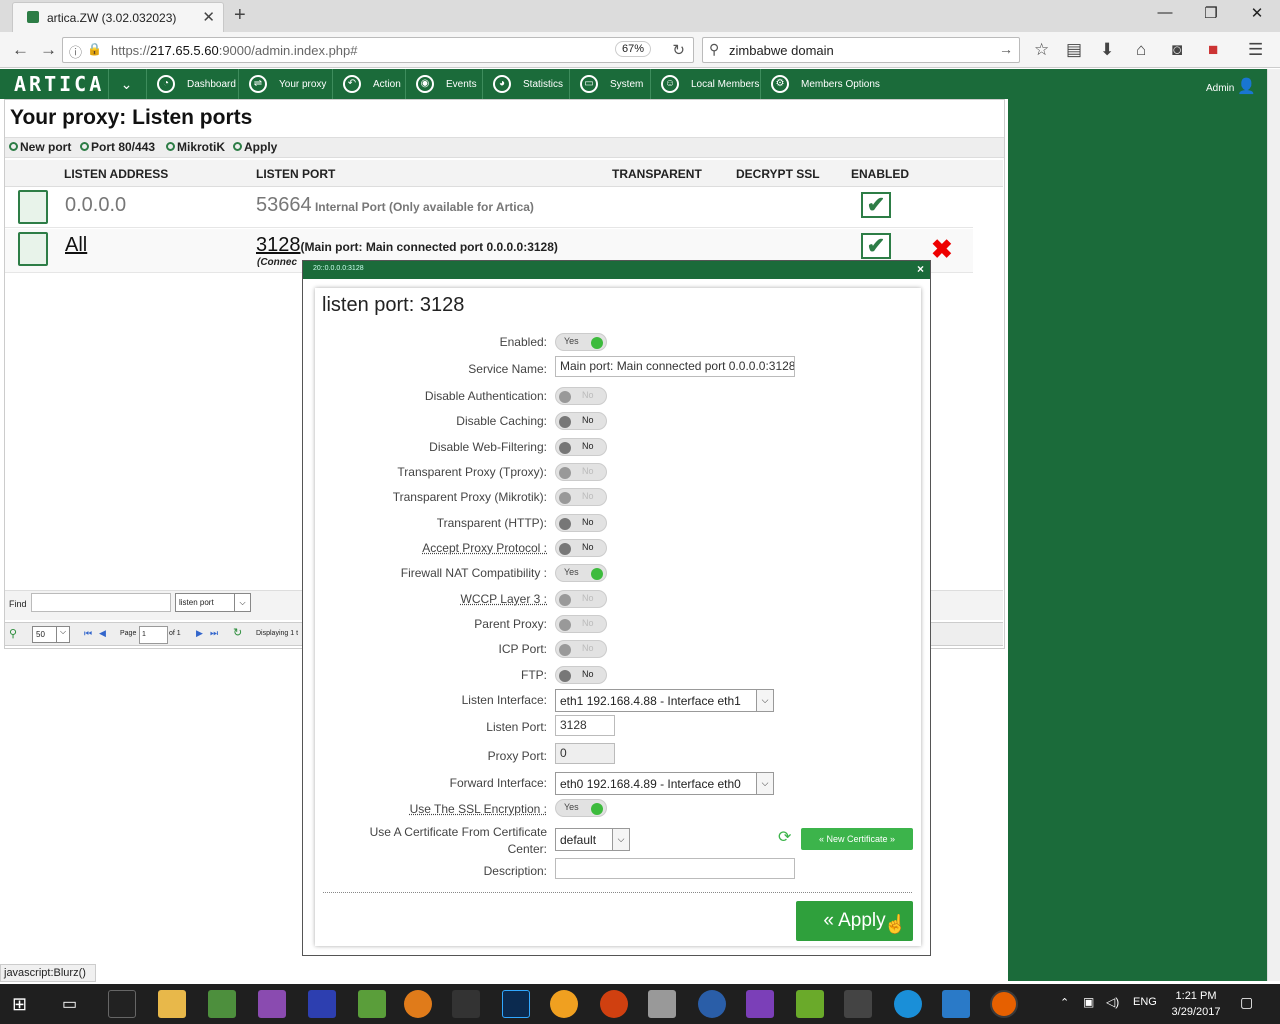 The image size is (1280, 1024). Describe the element at coordinates (208, 17) in the screenshot. I see `close-tab-icon: ✕` at that location.